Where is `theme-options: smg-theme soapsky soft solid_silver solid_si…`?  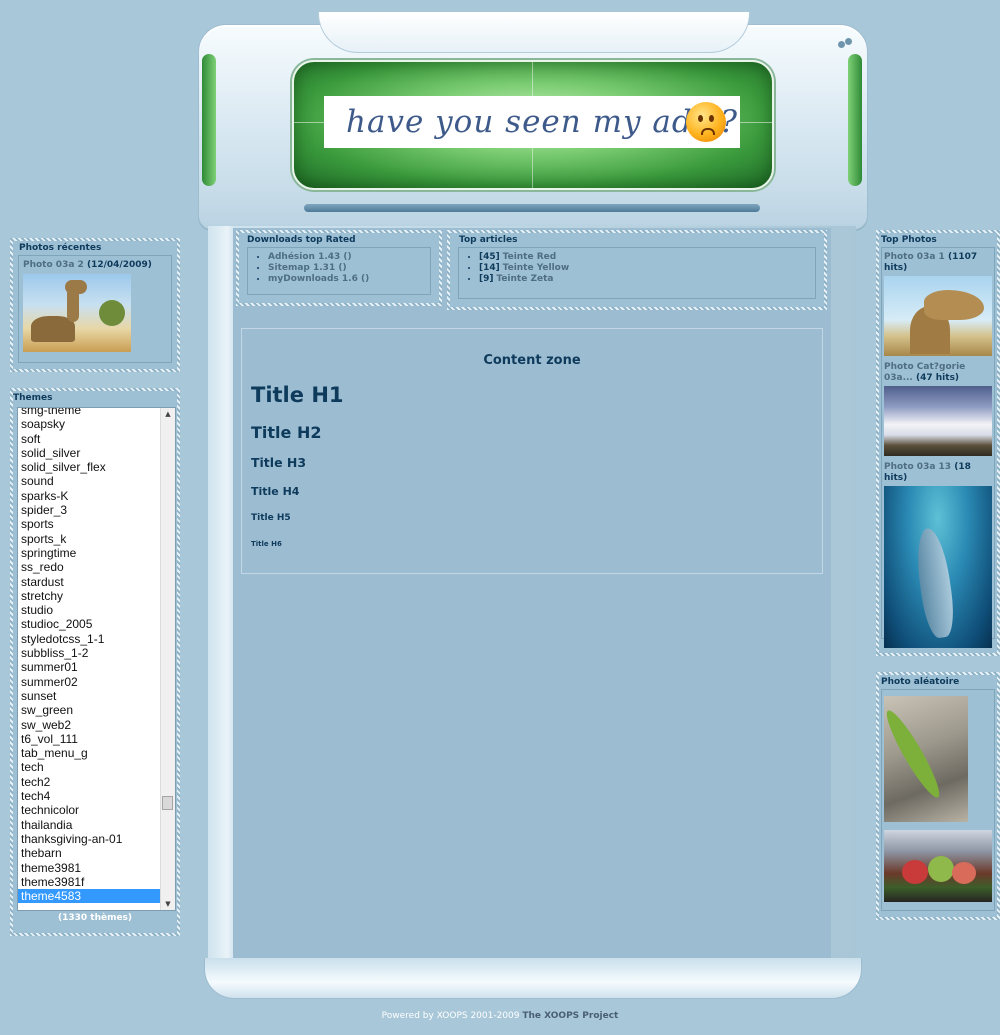
theme-options: smg-theme soapsky soft solid_silver solid_si… is located at coordinates (91, 656).